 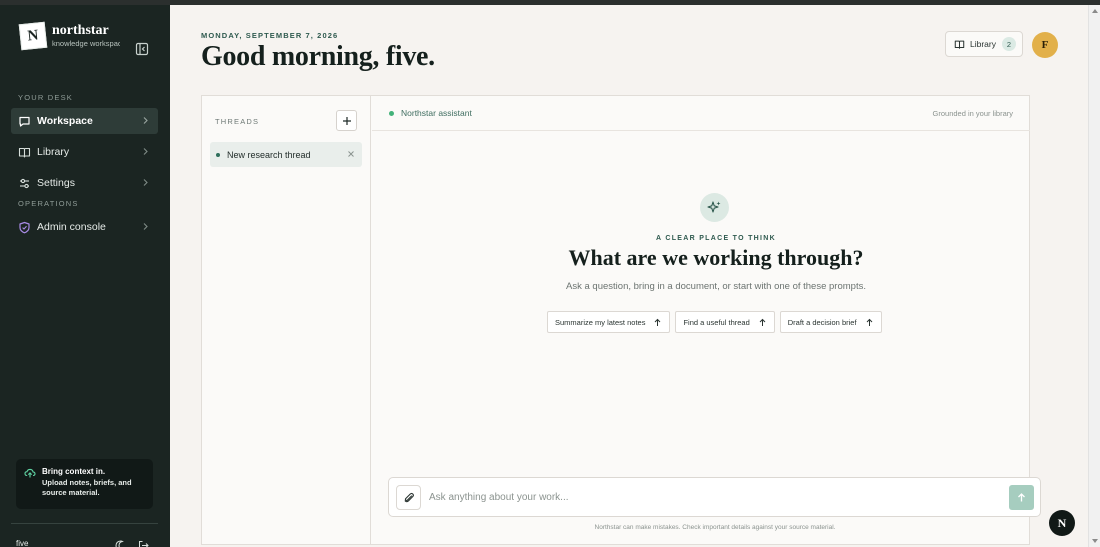 I want to click on page-scrollbar, so click(x=1094, y=276).